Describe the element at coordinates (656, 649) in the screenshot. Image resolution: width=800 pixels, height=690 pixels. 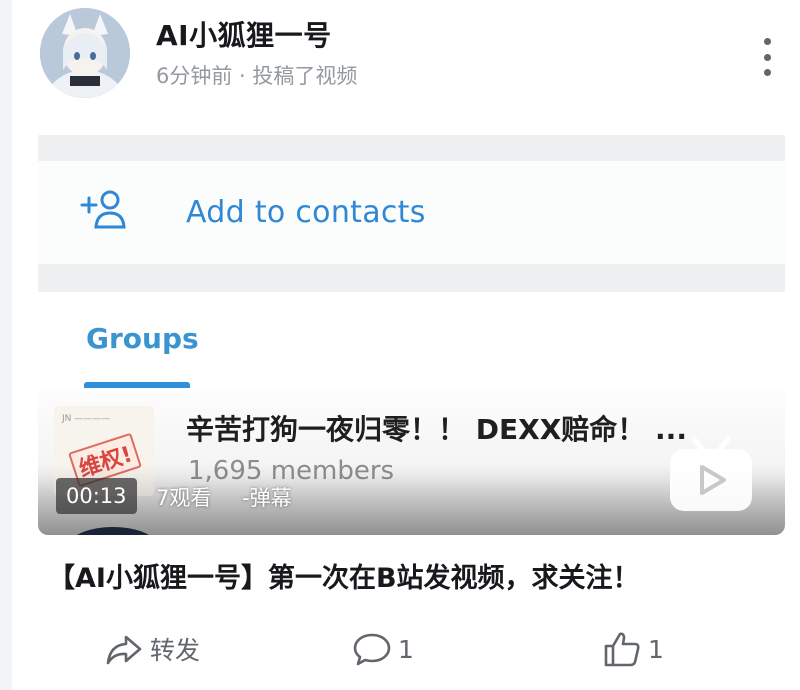
I see `like-count: 1` at that location.